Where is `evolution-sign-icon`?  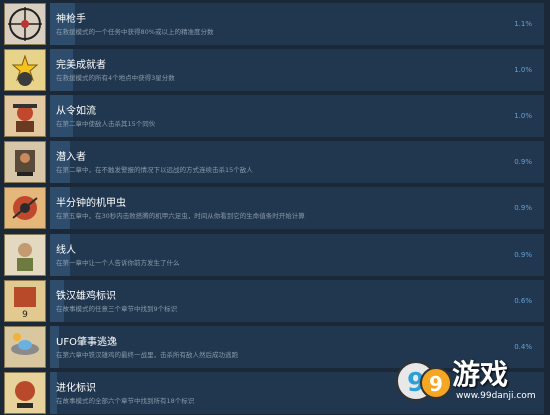 evolution-sign-icon is located at coordinates (25, 392).